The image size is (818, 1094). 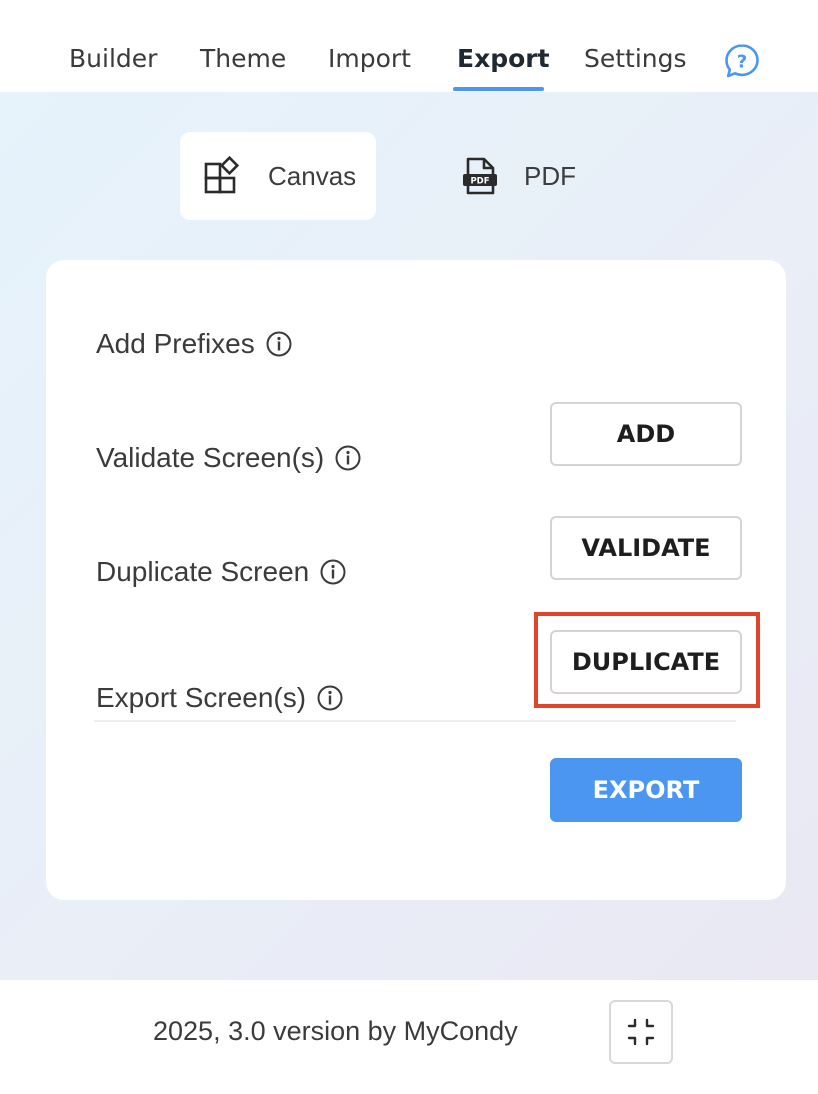 I want to click on subtab-pdf: PDF PDF, so click(x=525, y=176).